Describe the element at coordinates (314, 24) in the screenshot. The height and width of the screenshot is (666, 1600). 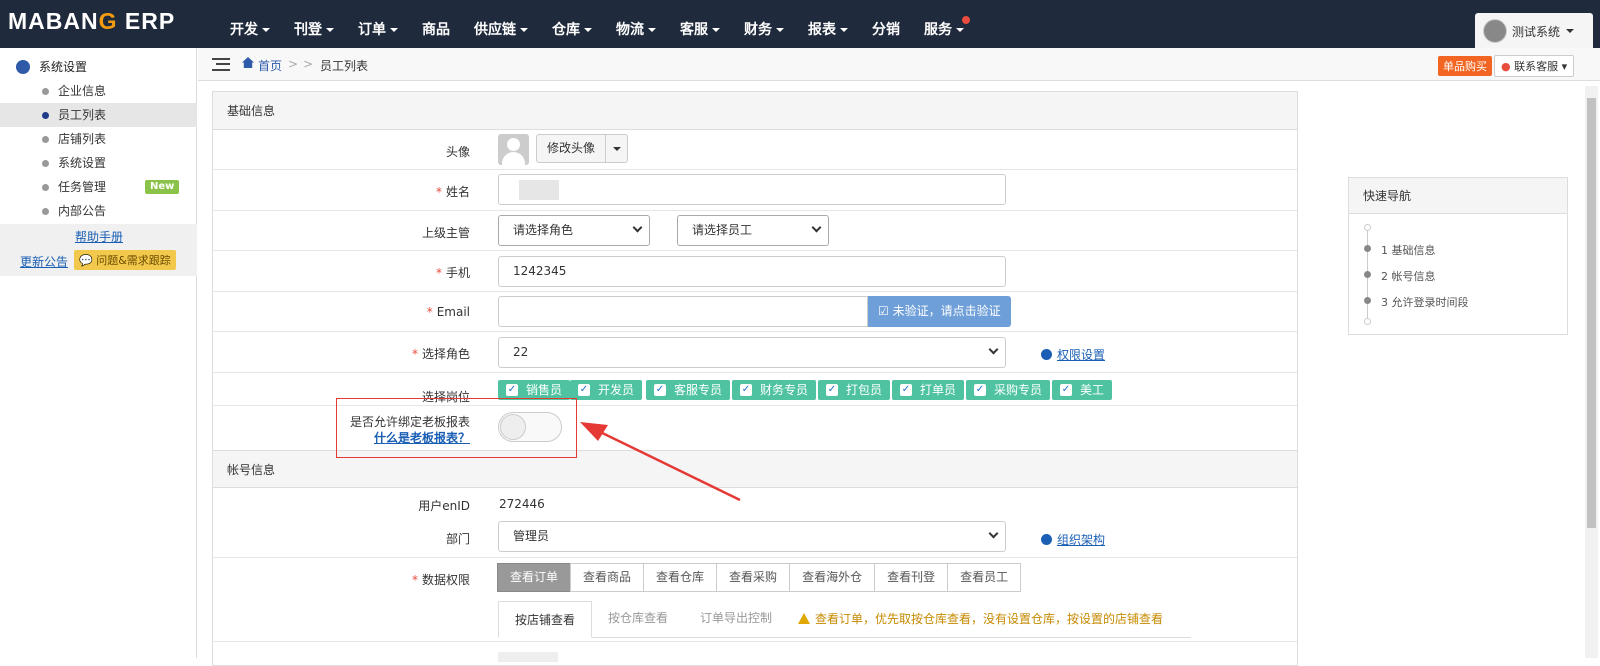
I see `nav-item-listing: 刊登` at that location.